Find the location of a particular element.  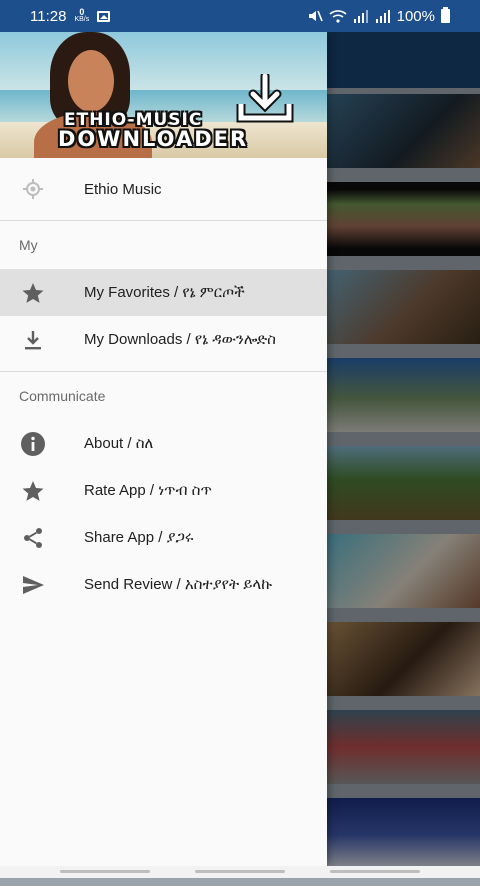

section-header-my: My is located at coordinates (163, 245).